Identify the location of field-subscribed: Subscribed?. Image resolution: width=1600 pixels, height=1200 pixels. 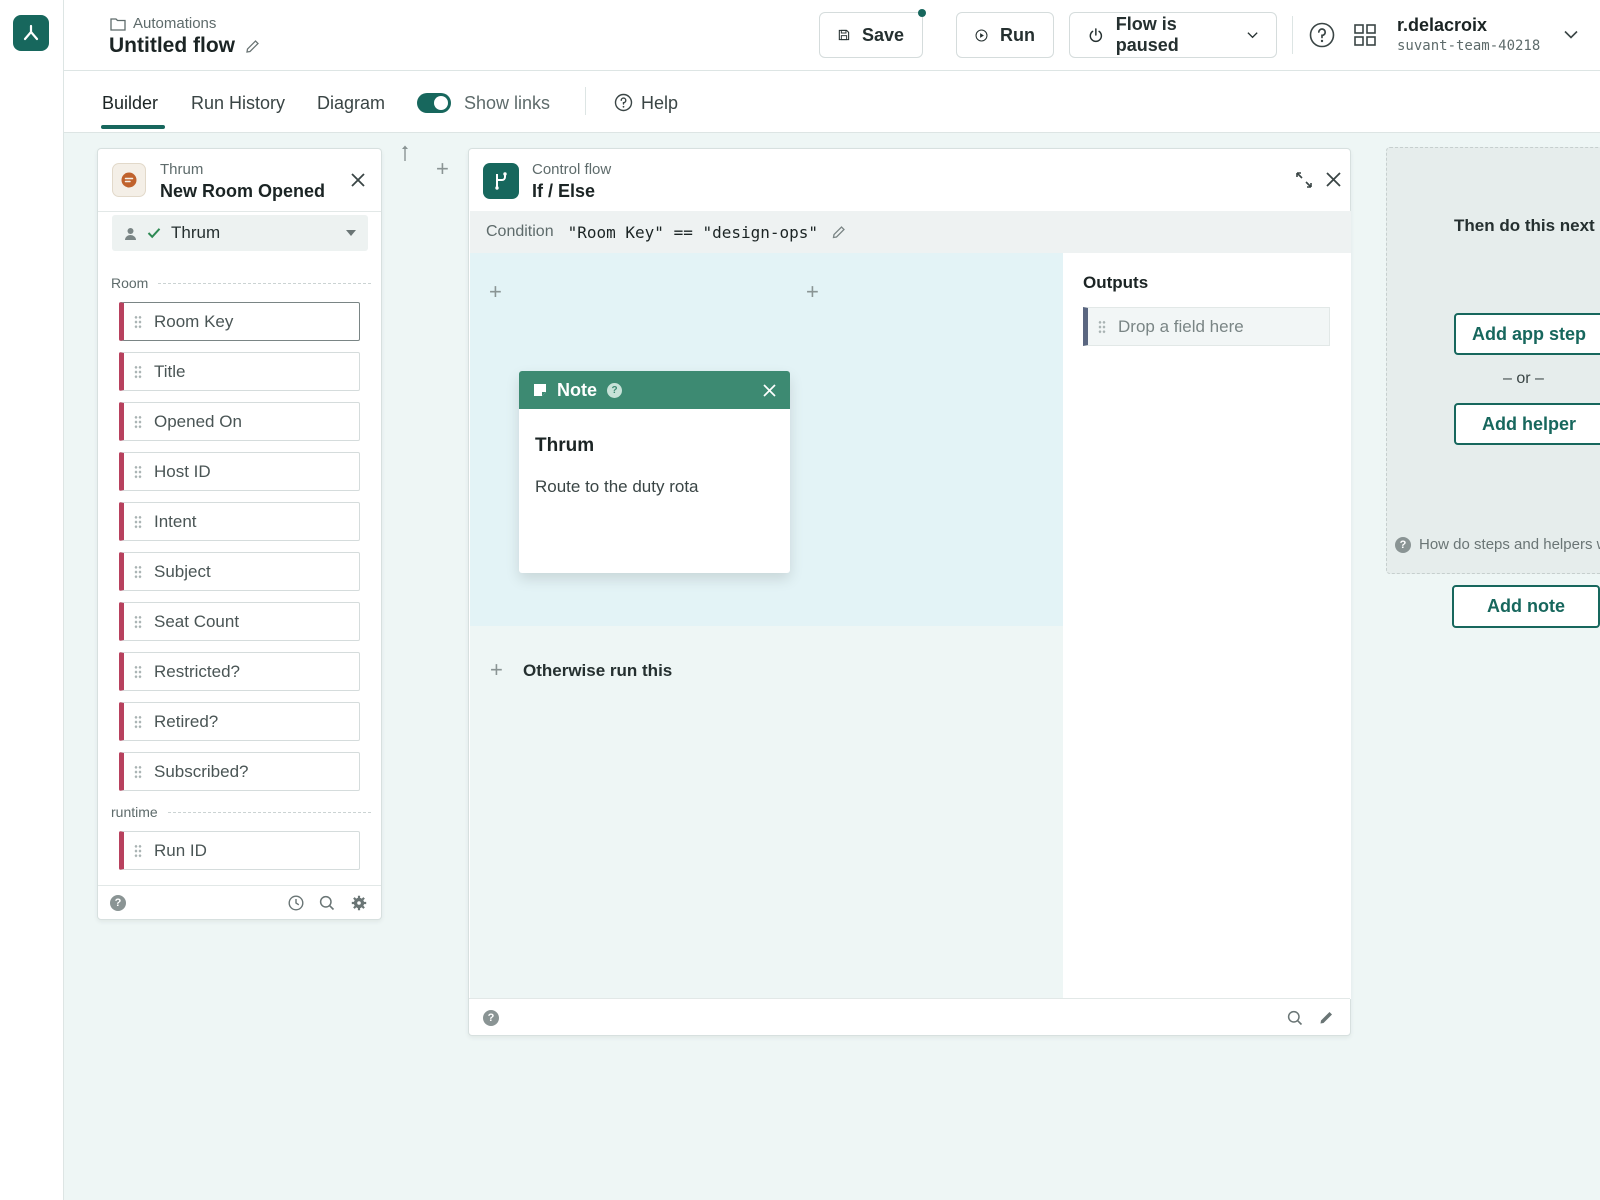
(239, 771).